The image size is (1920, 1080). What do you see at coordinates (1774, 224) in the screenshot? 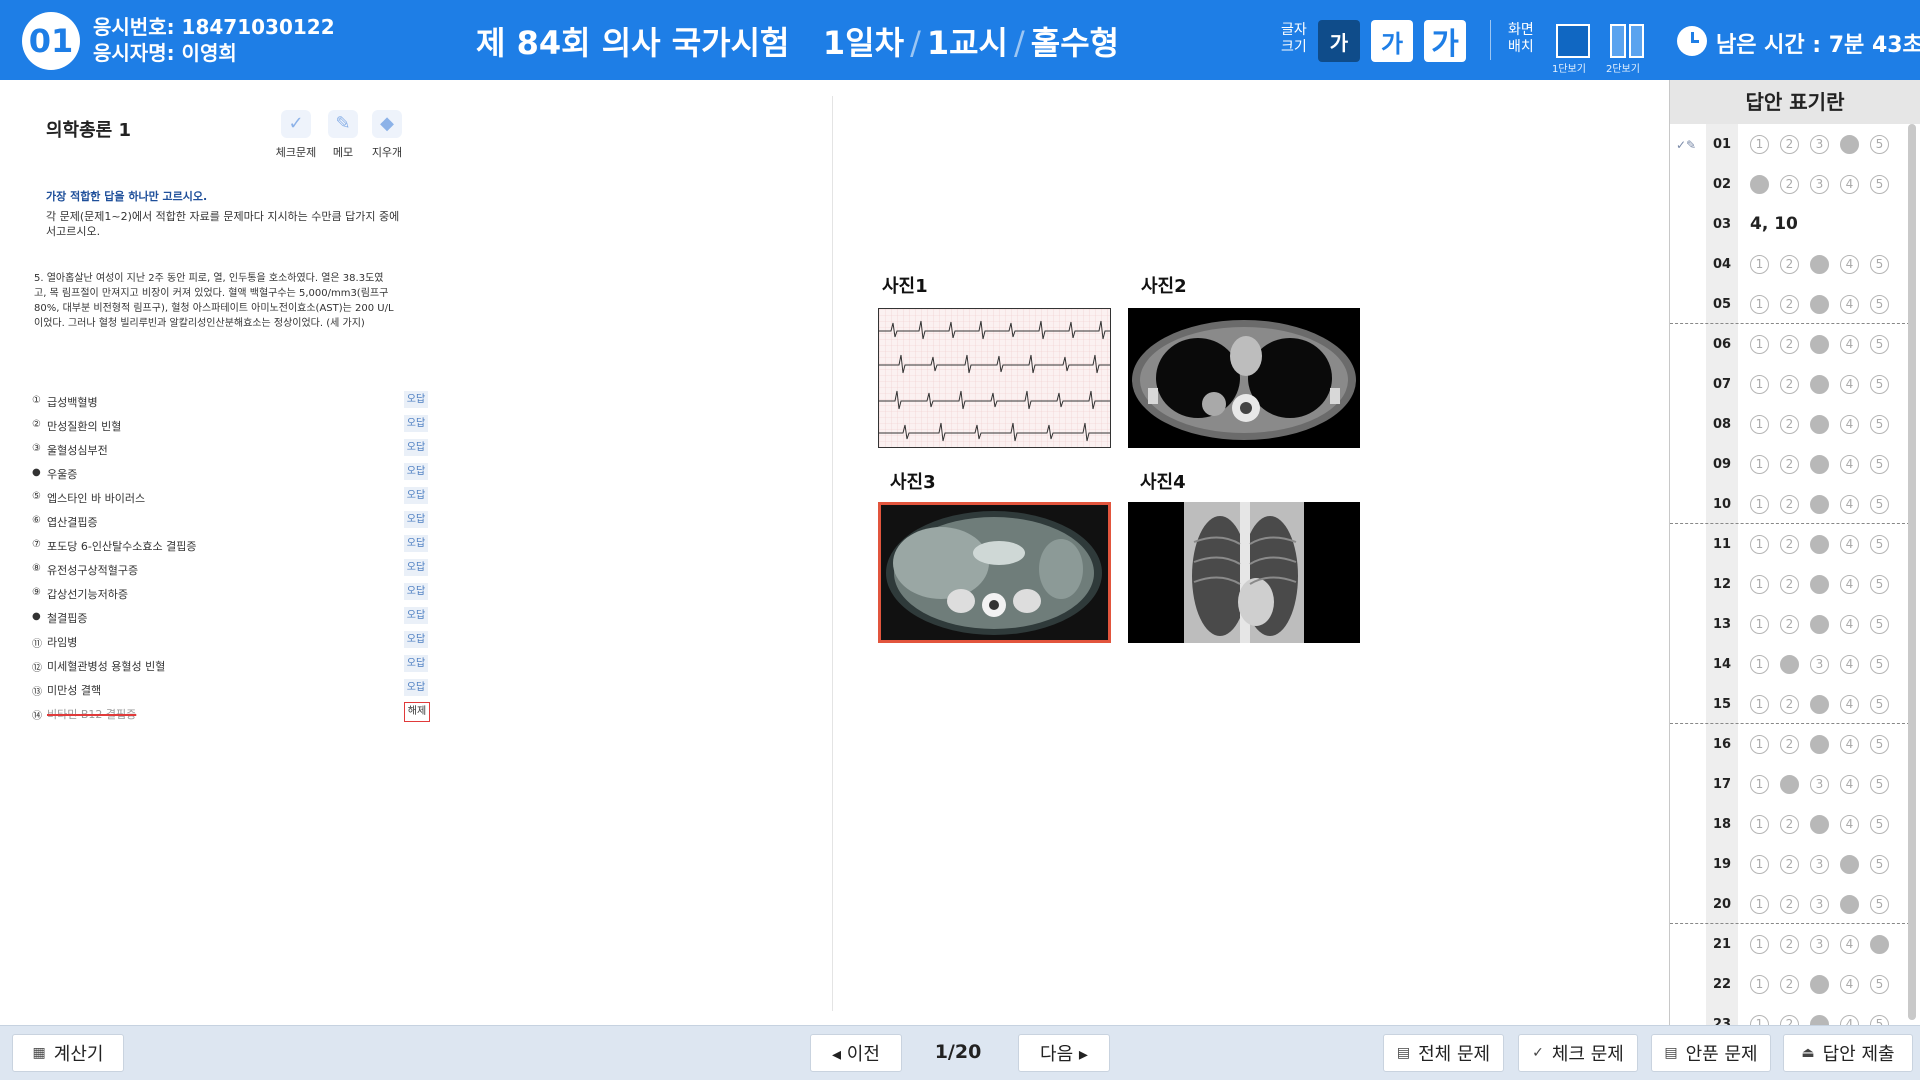
I see `typed-answer: 4, 10` at bounding box center [1774, 224].